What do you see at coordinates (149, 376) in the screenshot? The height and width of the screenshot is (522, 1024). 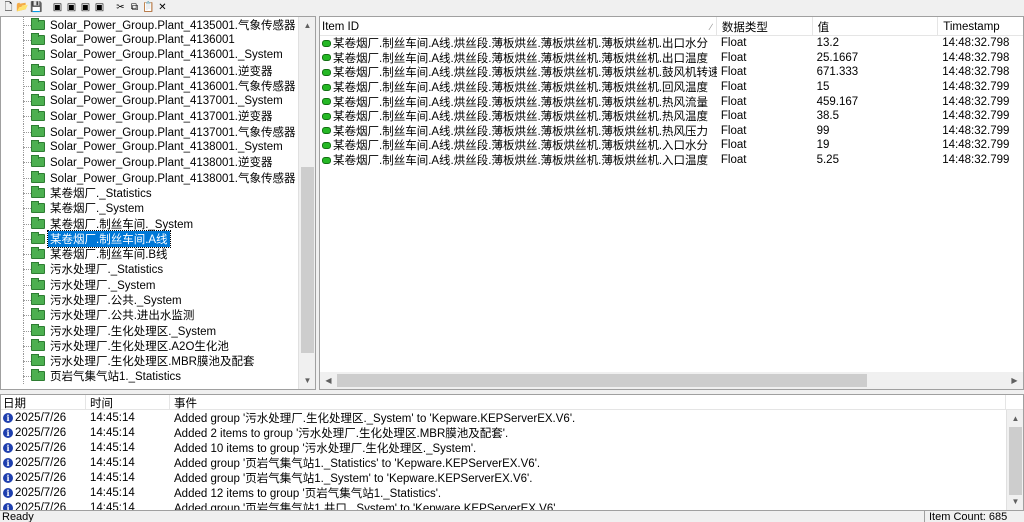 I see `tree-item: 页岩气集气站1._Statistics` at bounding box center [149, 376].